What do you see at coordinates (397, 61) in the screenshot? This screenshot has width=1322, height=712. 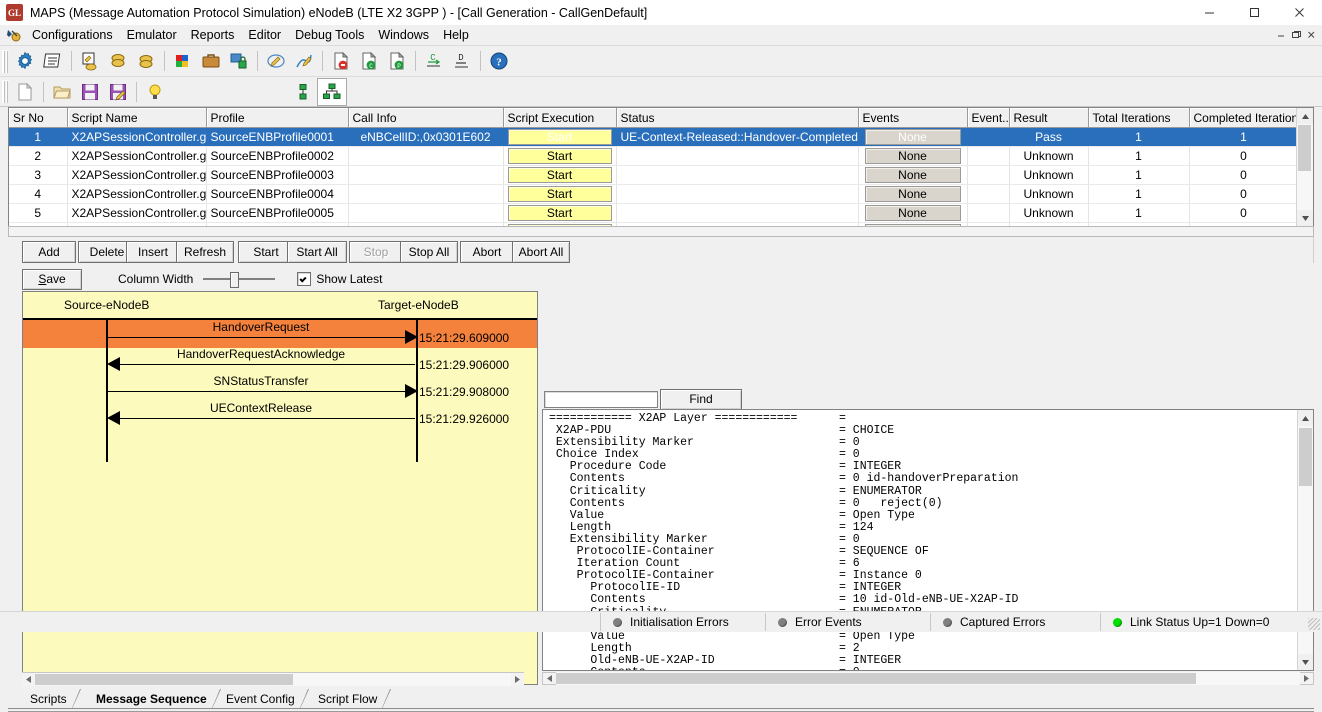 I see `play-capture-icon: P` at bounding box center [397, 61].